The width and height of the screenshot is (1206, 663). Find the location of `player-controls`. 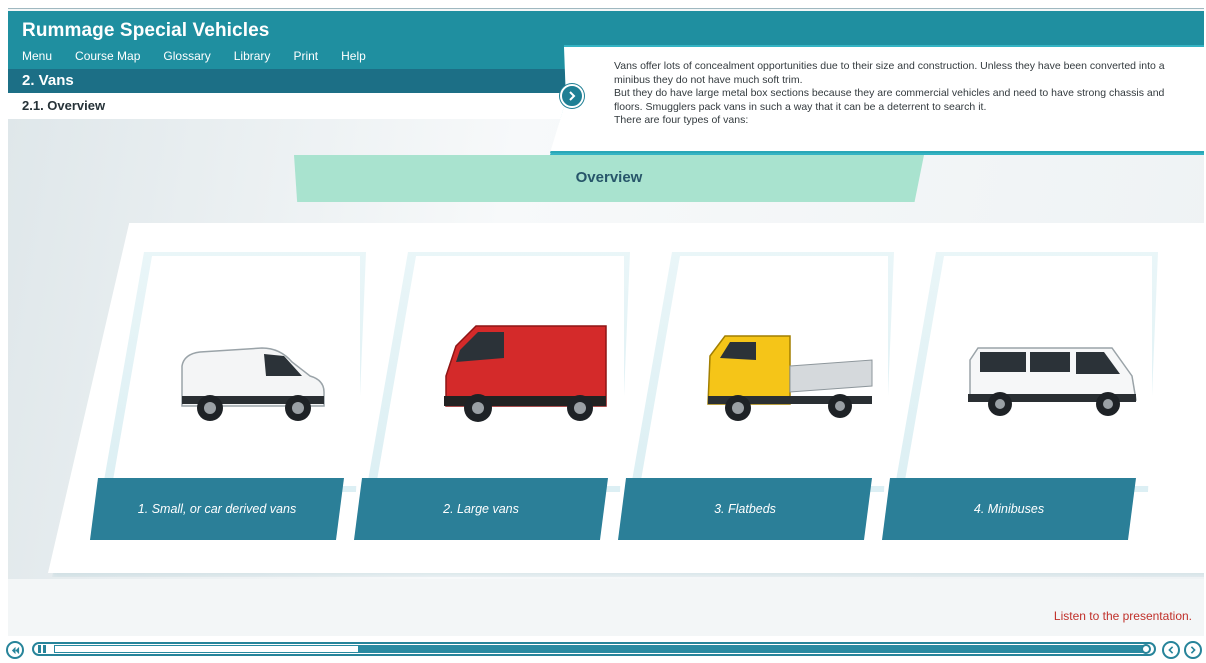

player-controls is located at coordinates (603, 649).